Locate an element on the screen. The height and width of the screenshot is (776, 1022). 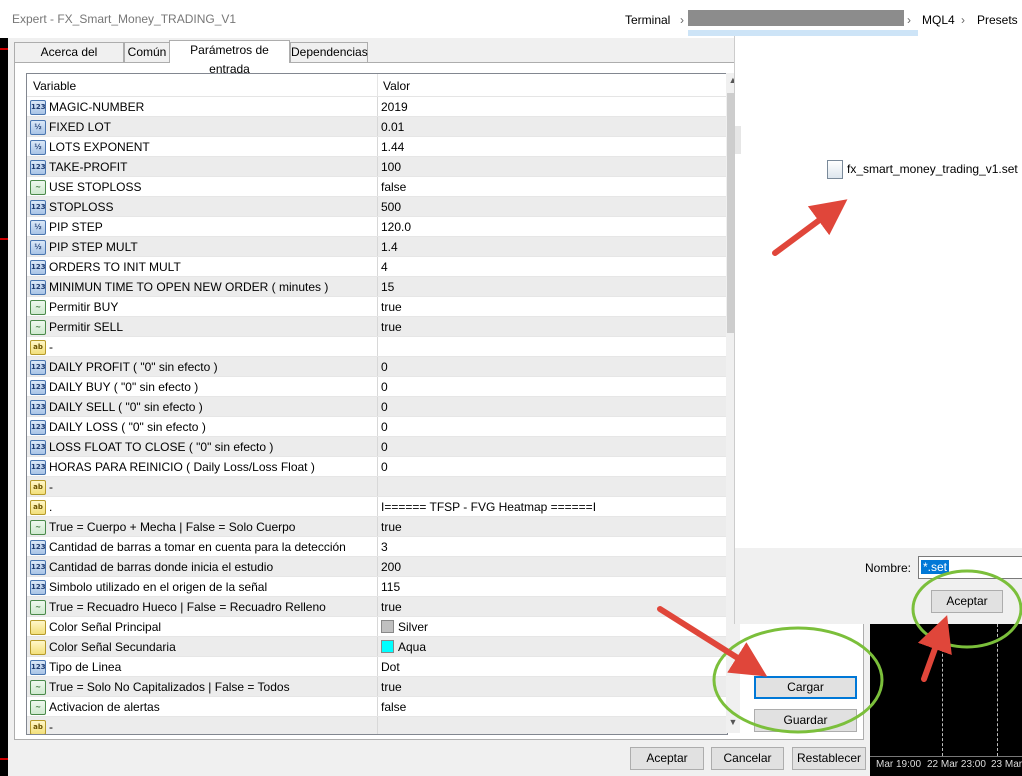
arrow-to-file is located at coordinates (810, 227).